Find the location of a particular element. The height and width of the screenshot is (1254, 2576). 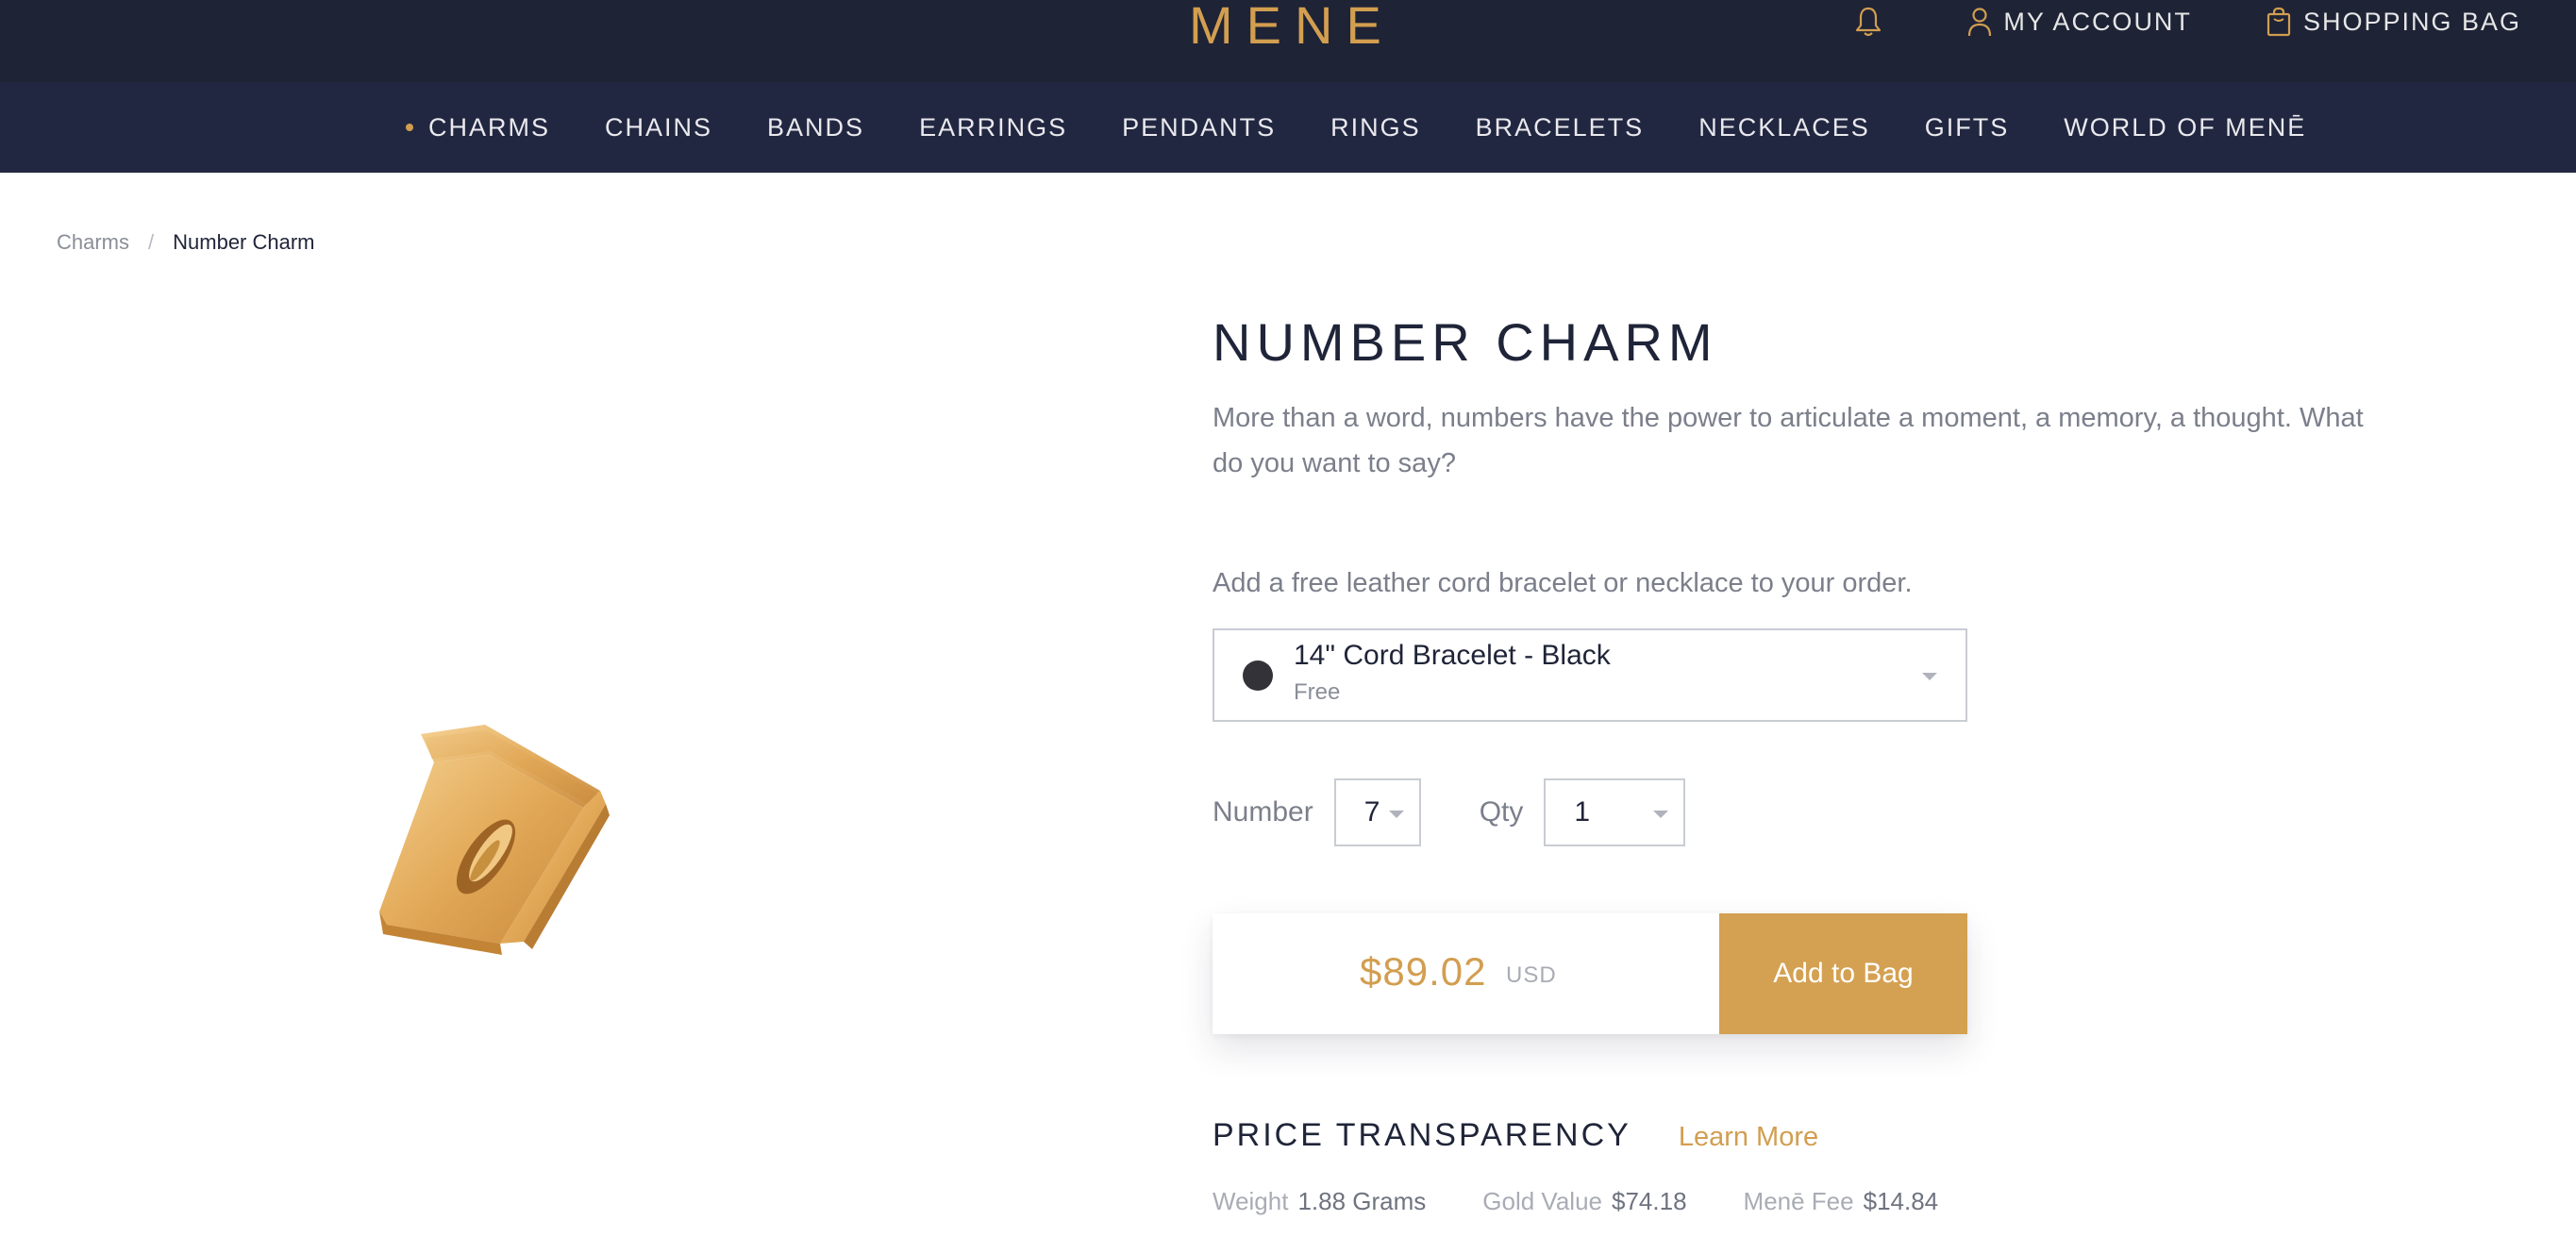

nav-item-pendants: PENDANTS is located at coordinates (1199, 127).